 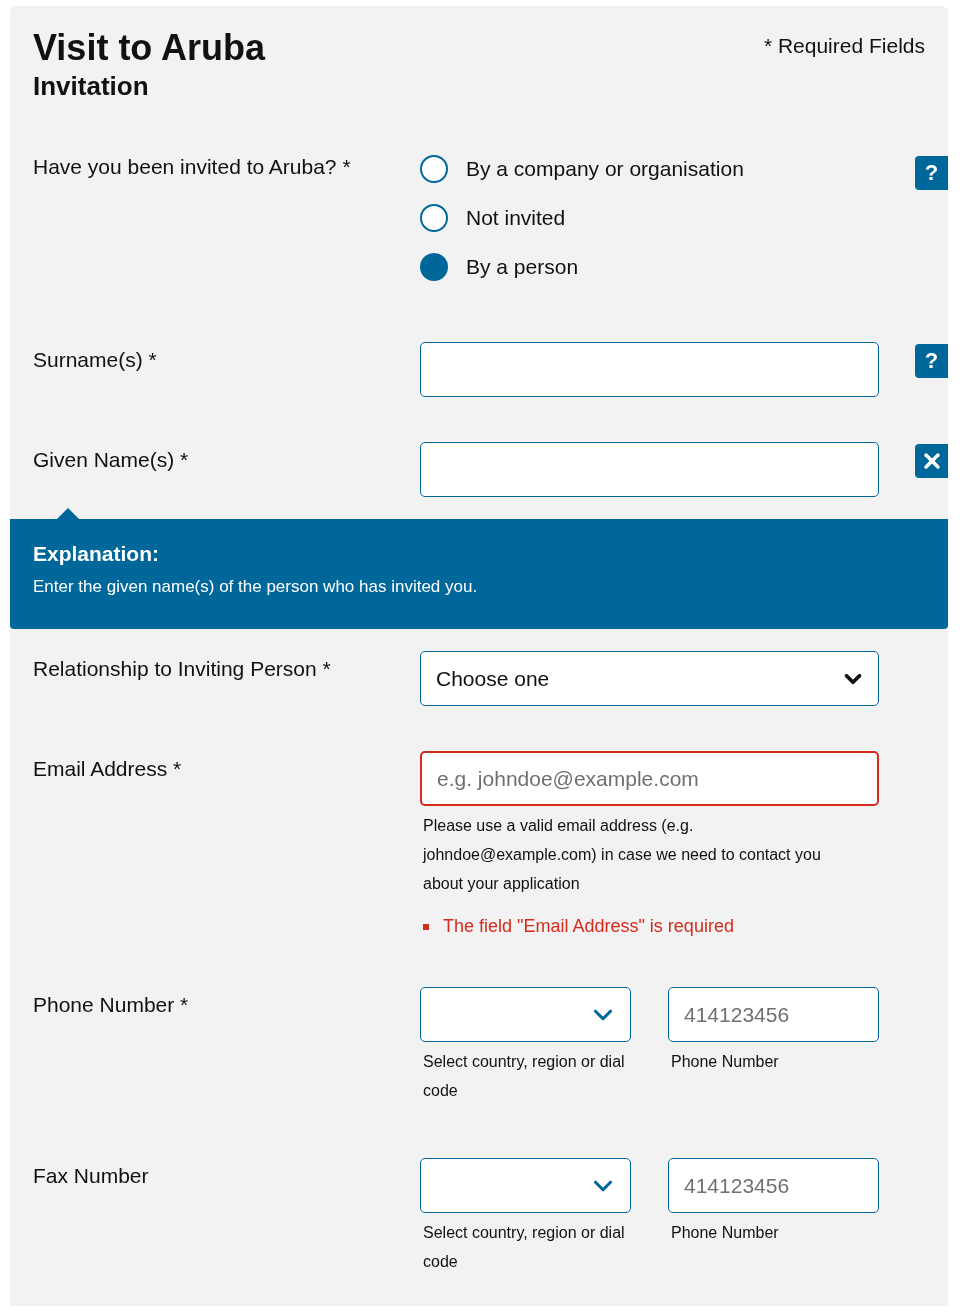 What do you see at coordinates (621, 855) in the screenshot?
I see `hint-text: Please use a valid email address (e.g. johndoe@example.com) in case we need to contact you about your application` at bounding box center [621, 855].